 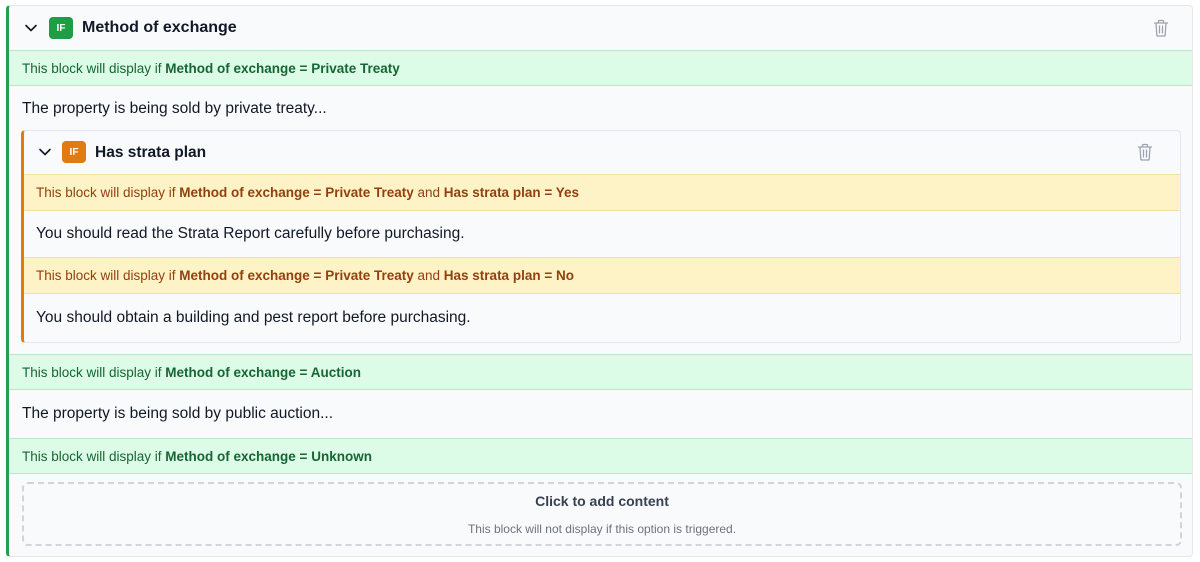 What do you see at coordinates (602, 152) in the screenshot?
I see `block-header: IF Has strata plan` at bounding box center [602, 152].